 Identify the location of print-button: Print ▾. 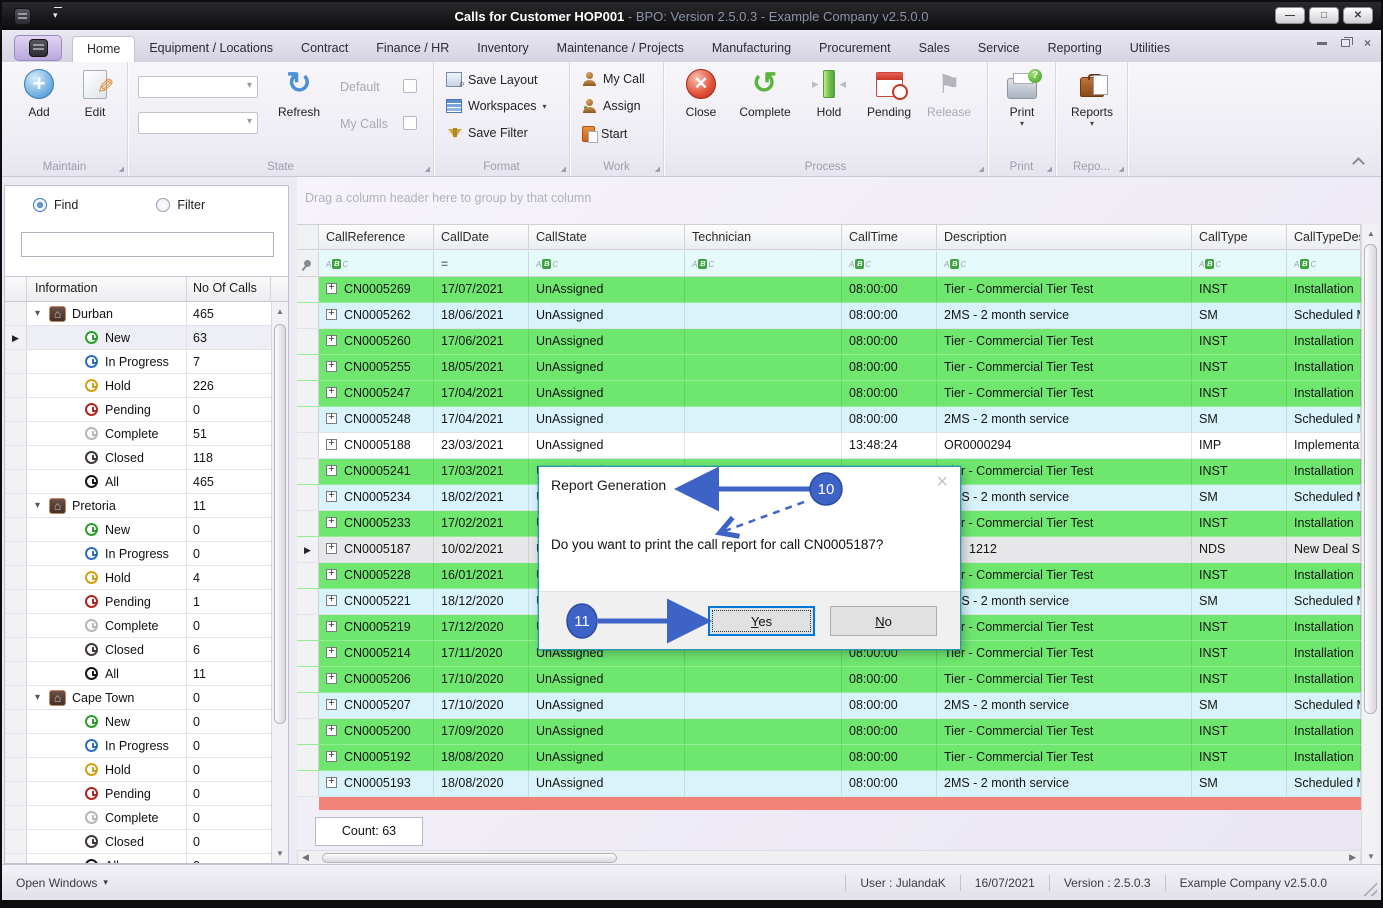
(1022, 97).